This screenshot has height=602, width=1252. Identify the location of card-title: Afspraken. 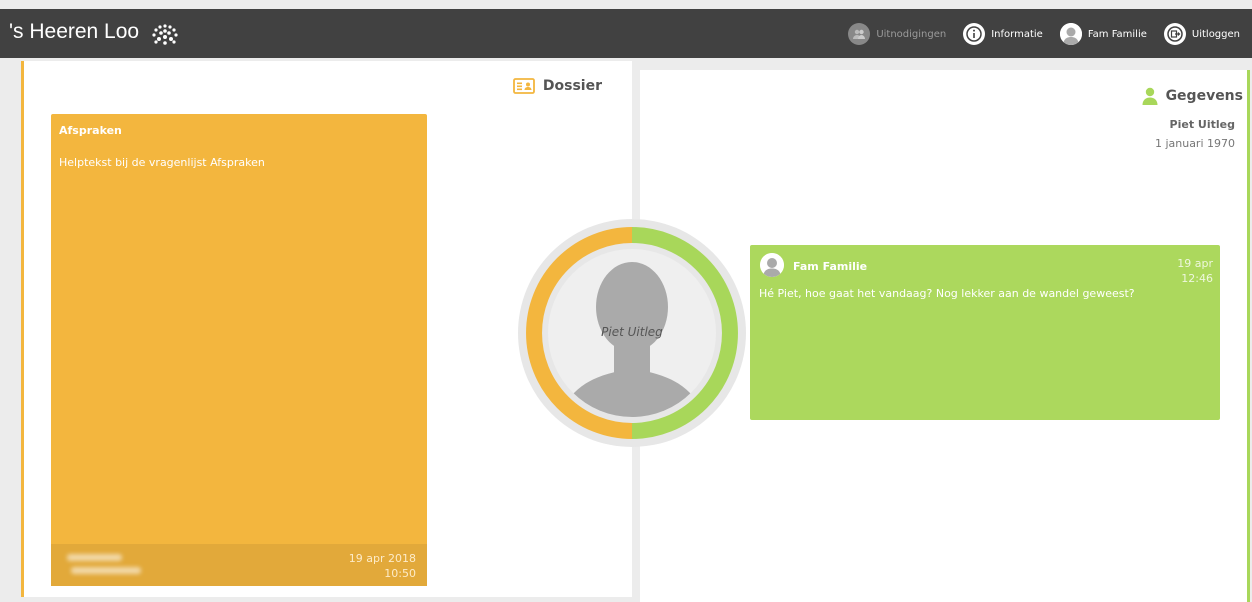
(90, 130).